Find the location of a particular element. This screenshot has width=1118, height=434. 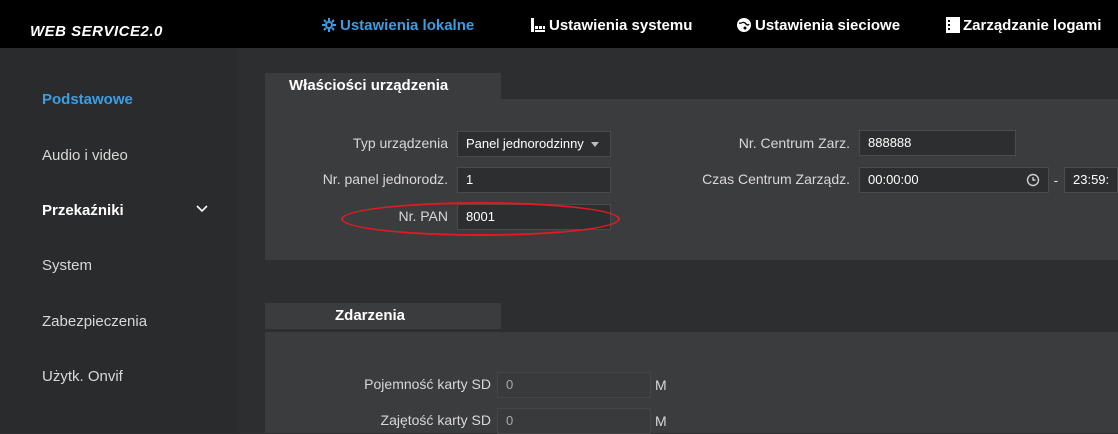

center-time-label: Czas Centrum Zarządz. is located at coordinates (776, 179).